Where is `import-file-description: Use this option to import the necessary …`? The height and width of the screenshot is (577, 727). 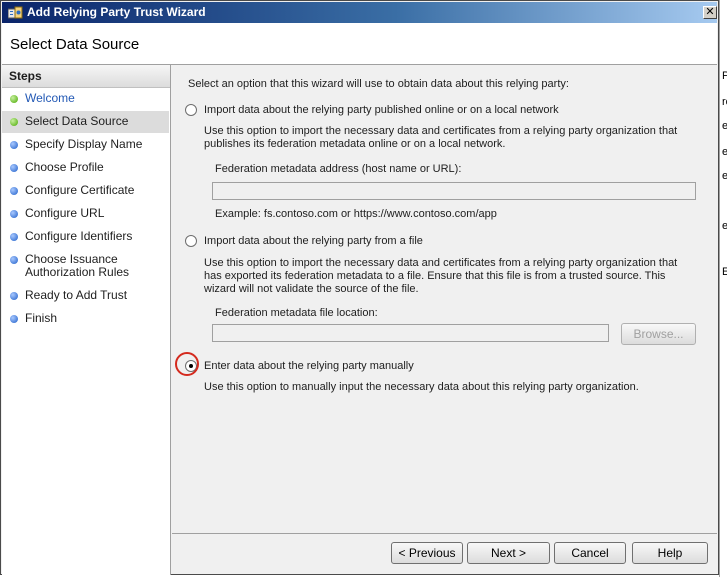
import-file-description: Use this option to import the necessary … is located at coordinates (441, 276).